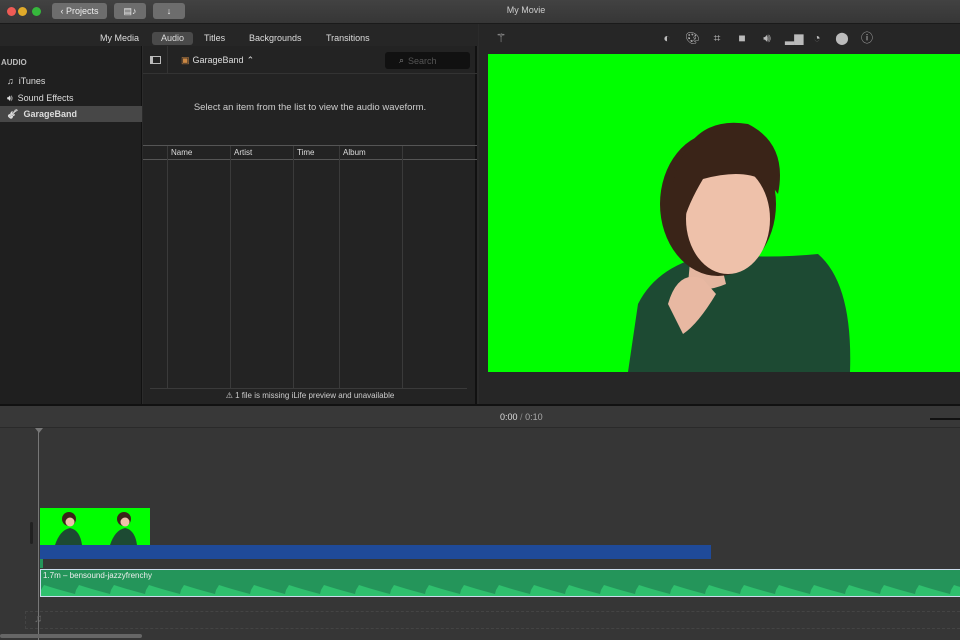 This screenshot has width=960, height=640. What do you see at coordinates (375, 552) in the screenshot?
I see `background-clip-bar` at bounding box center [375, 552].